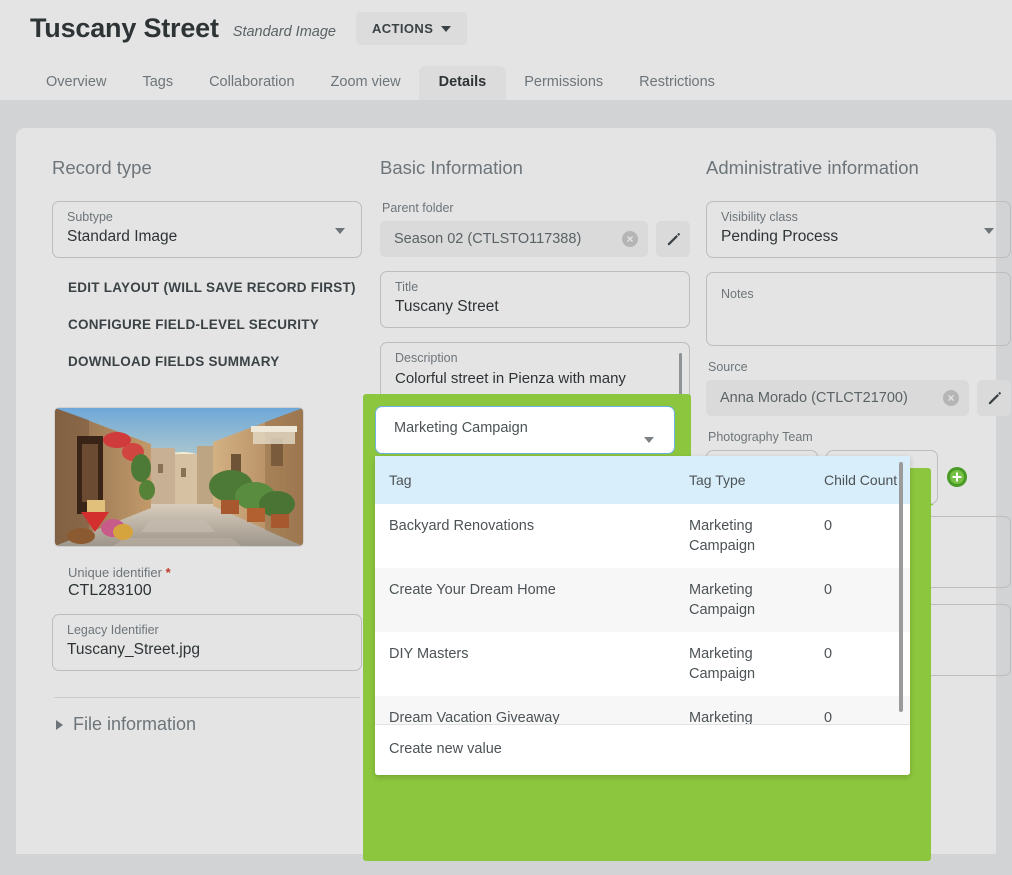 Image resolution: width=1012 pixels, height=875 pixels. I want to click on source-text: Anna Morado (CTLCT21700), so click(814, 398).